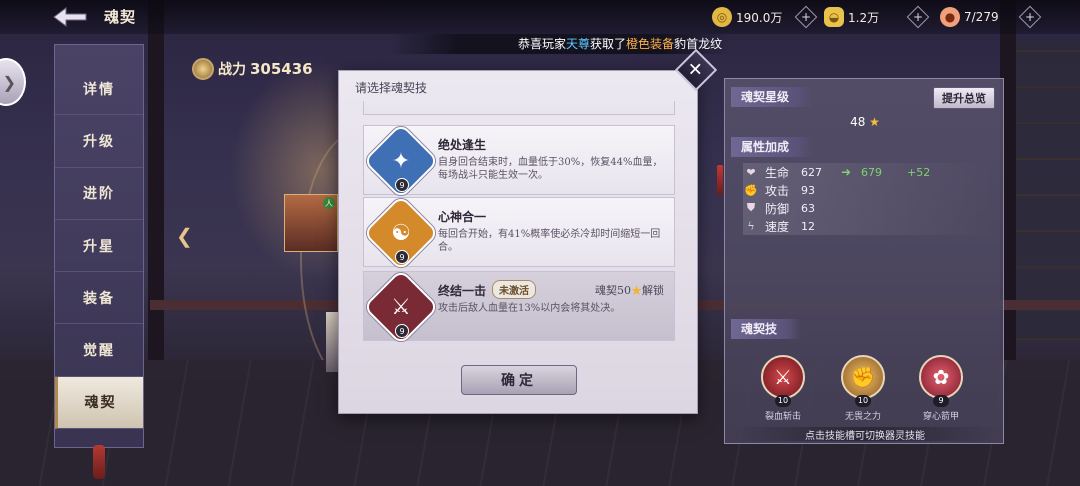 This screenshot has width=1080, height=486. I want to click on attr-row-defense: ⛊ 防御 63, so click(869, 208).